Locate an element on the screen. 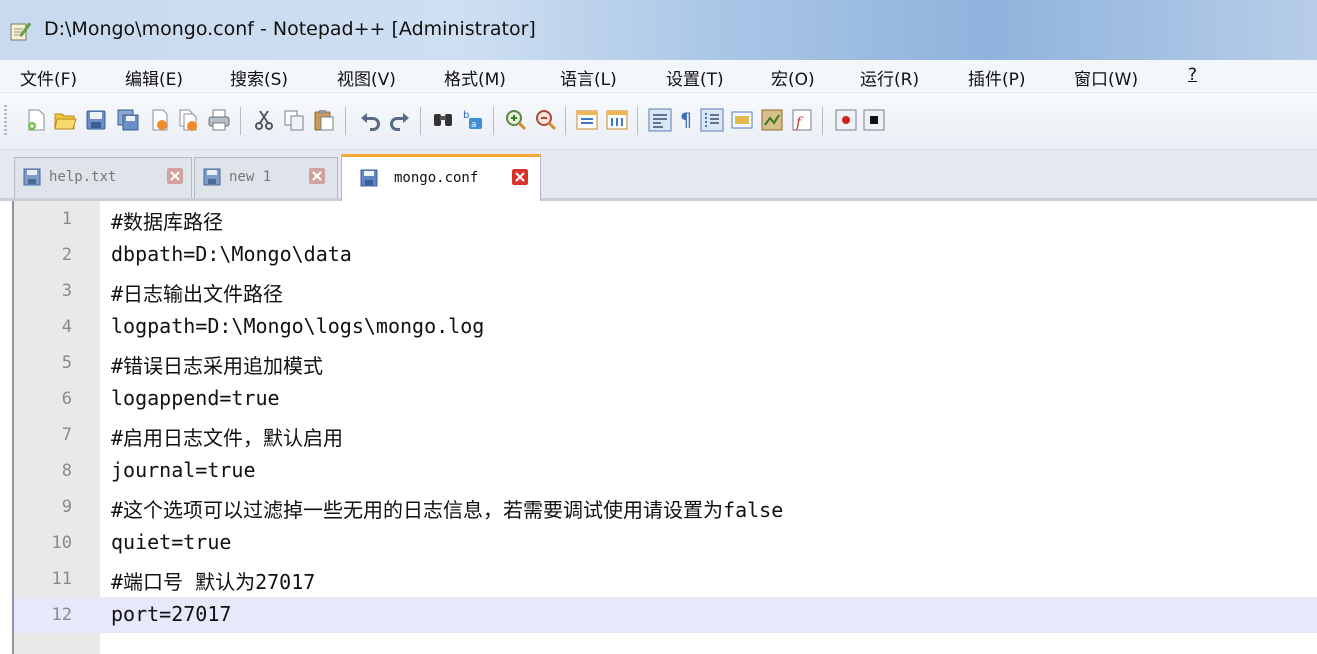  svg-text: b is located at coordinates (466, 115).